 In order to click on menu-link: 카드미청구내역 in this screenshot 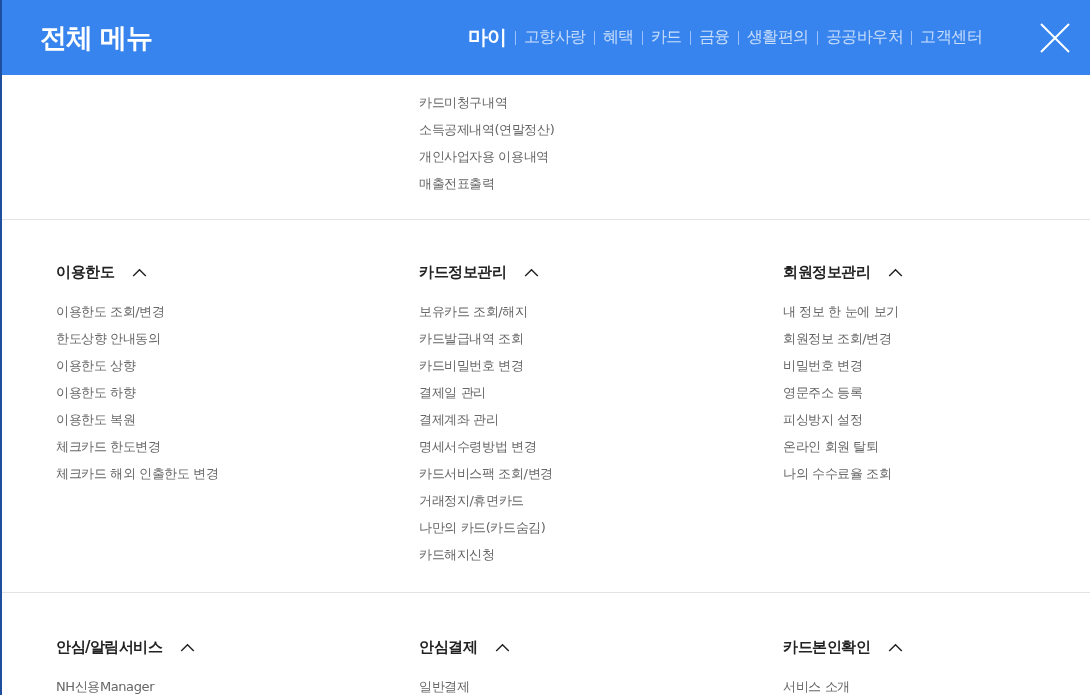, I will do `click(463, 102)`.